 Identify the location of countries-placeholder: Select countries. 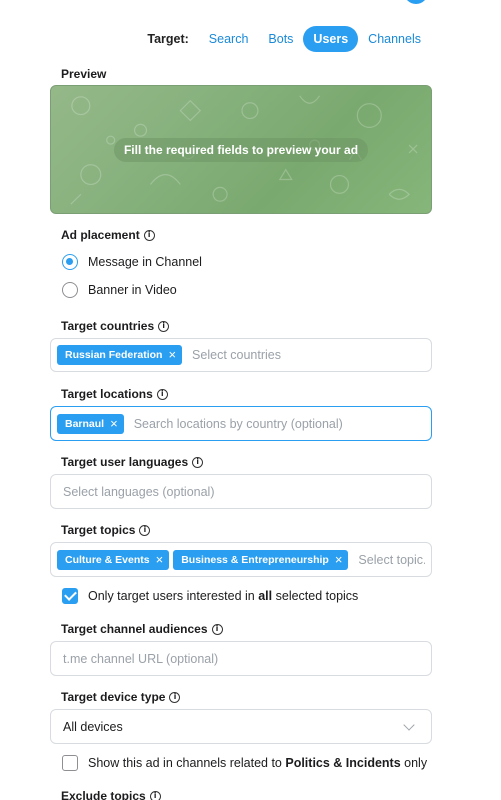
(236, 355).